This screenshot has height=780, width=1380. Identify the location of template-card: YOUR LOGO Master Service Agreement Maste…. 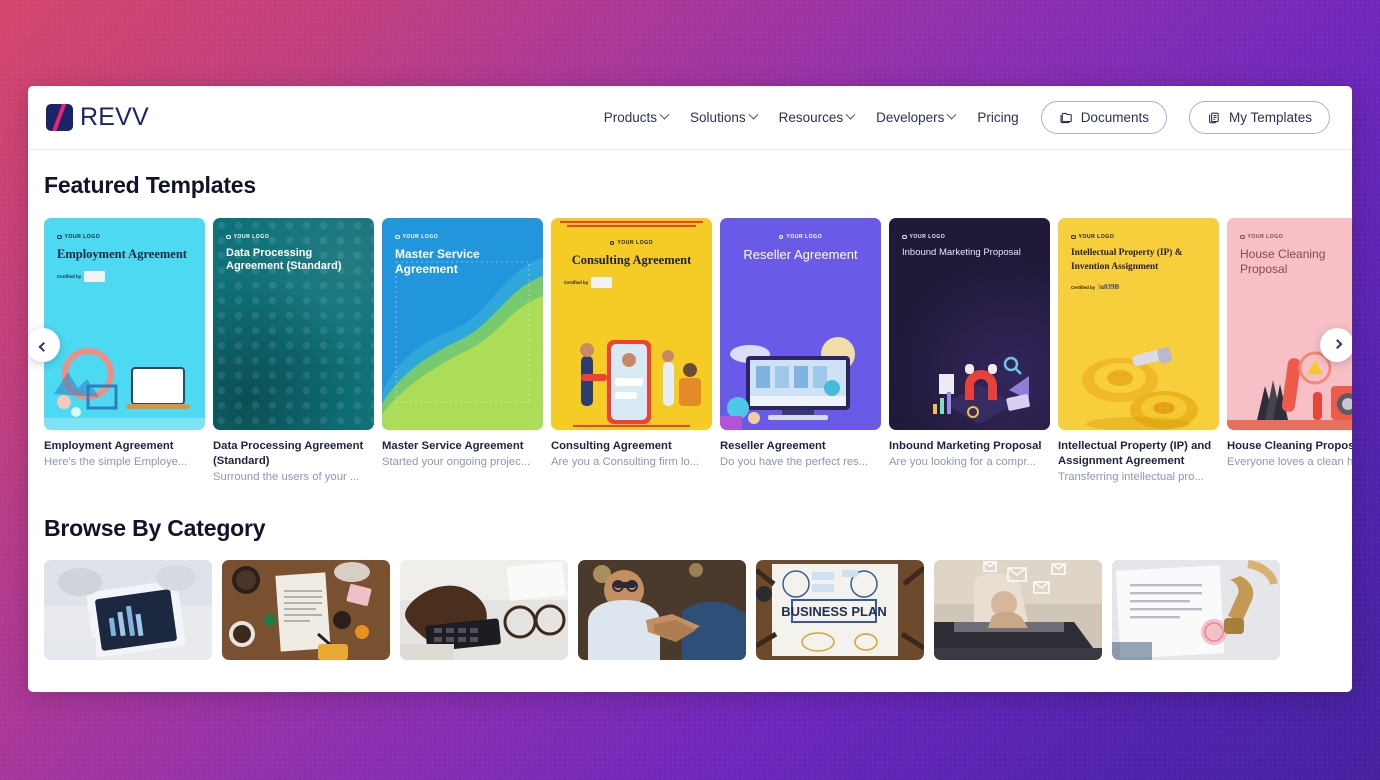
(462, 351).